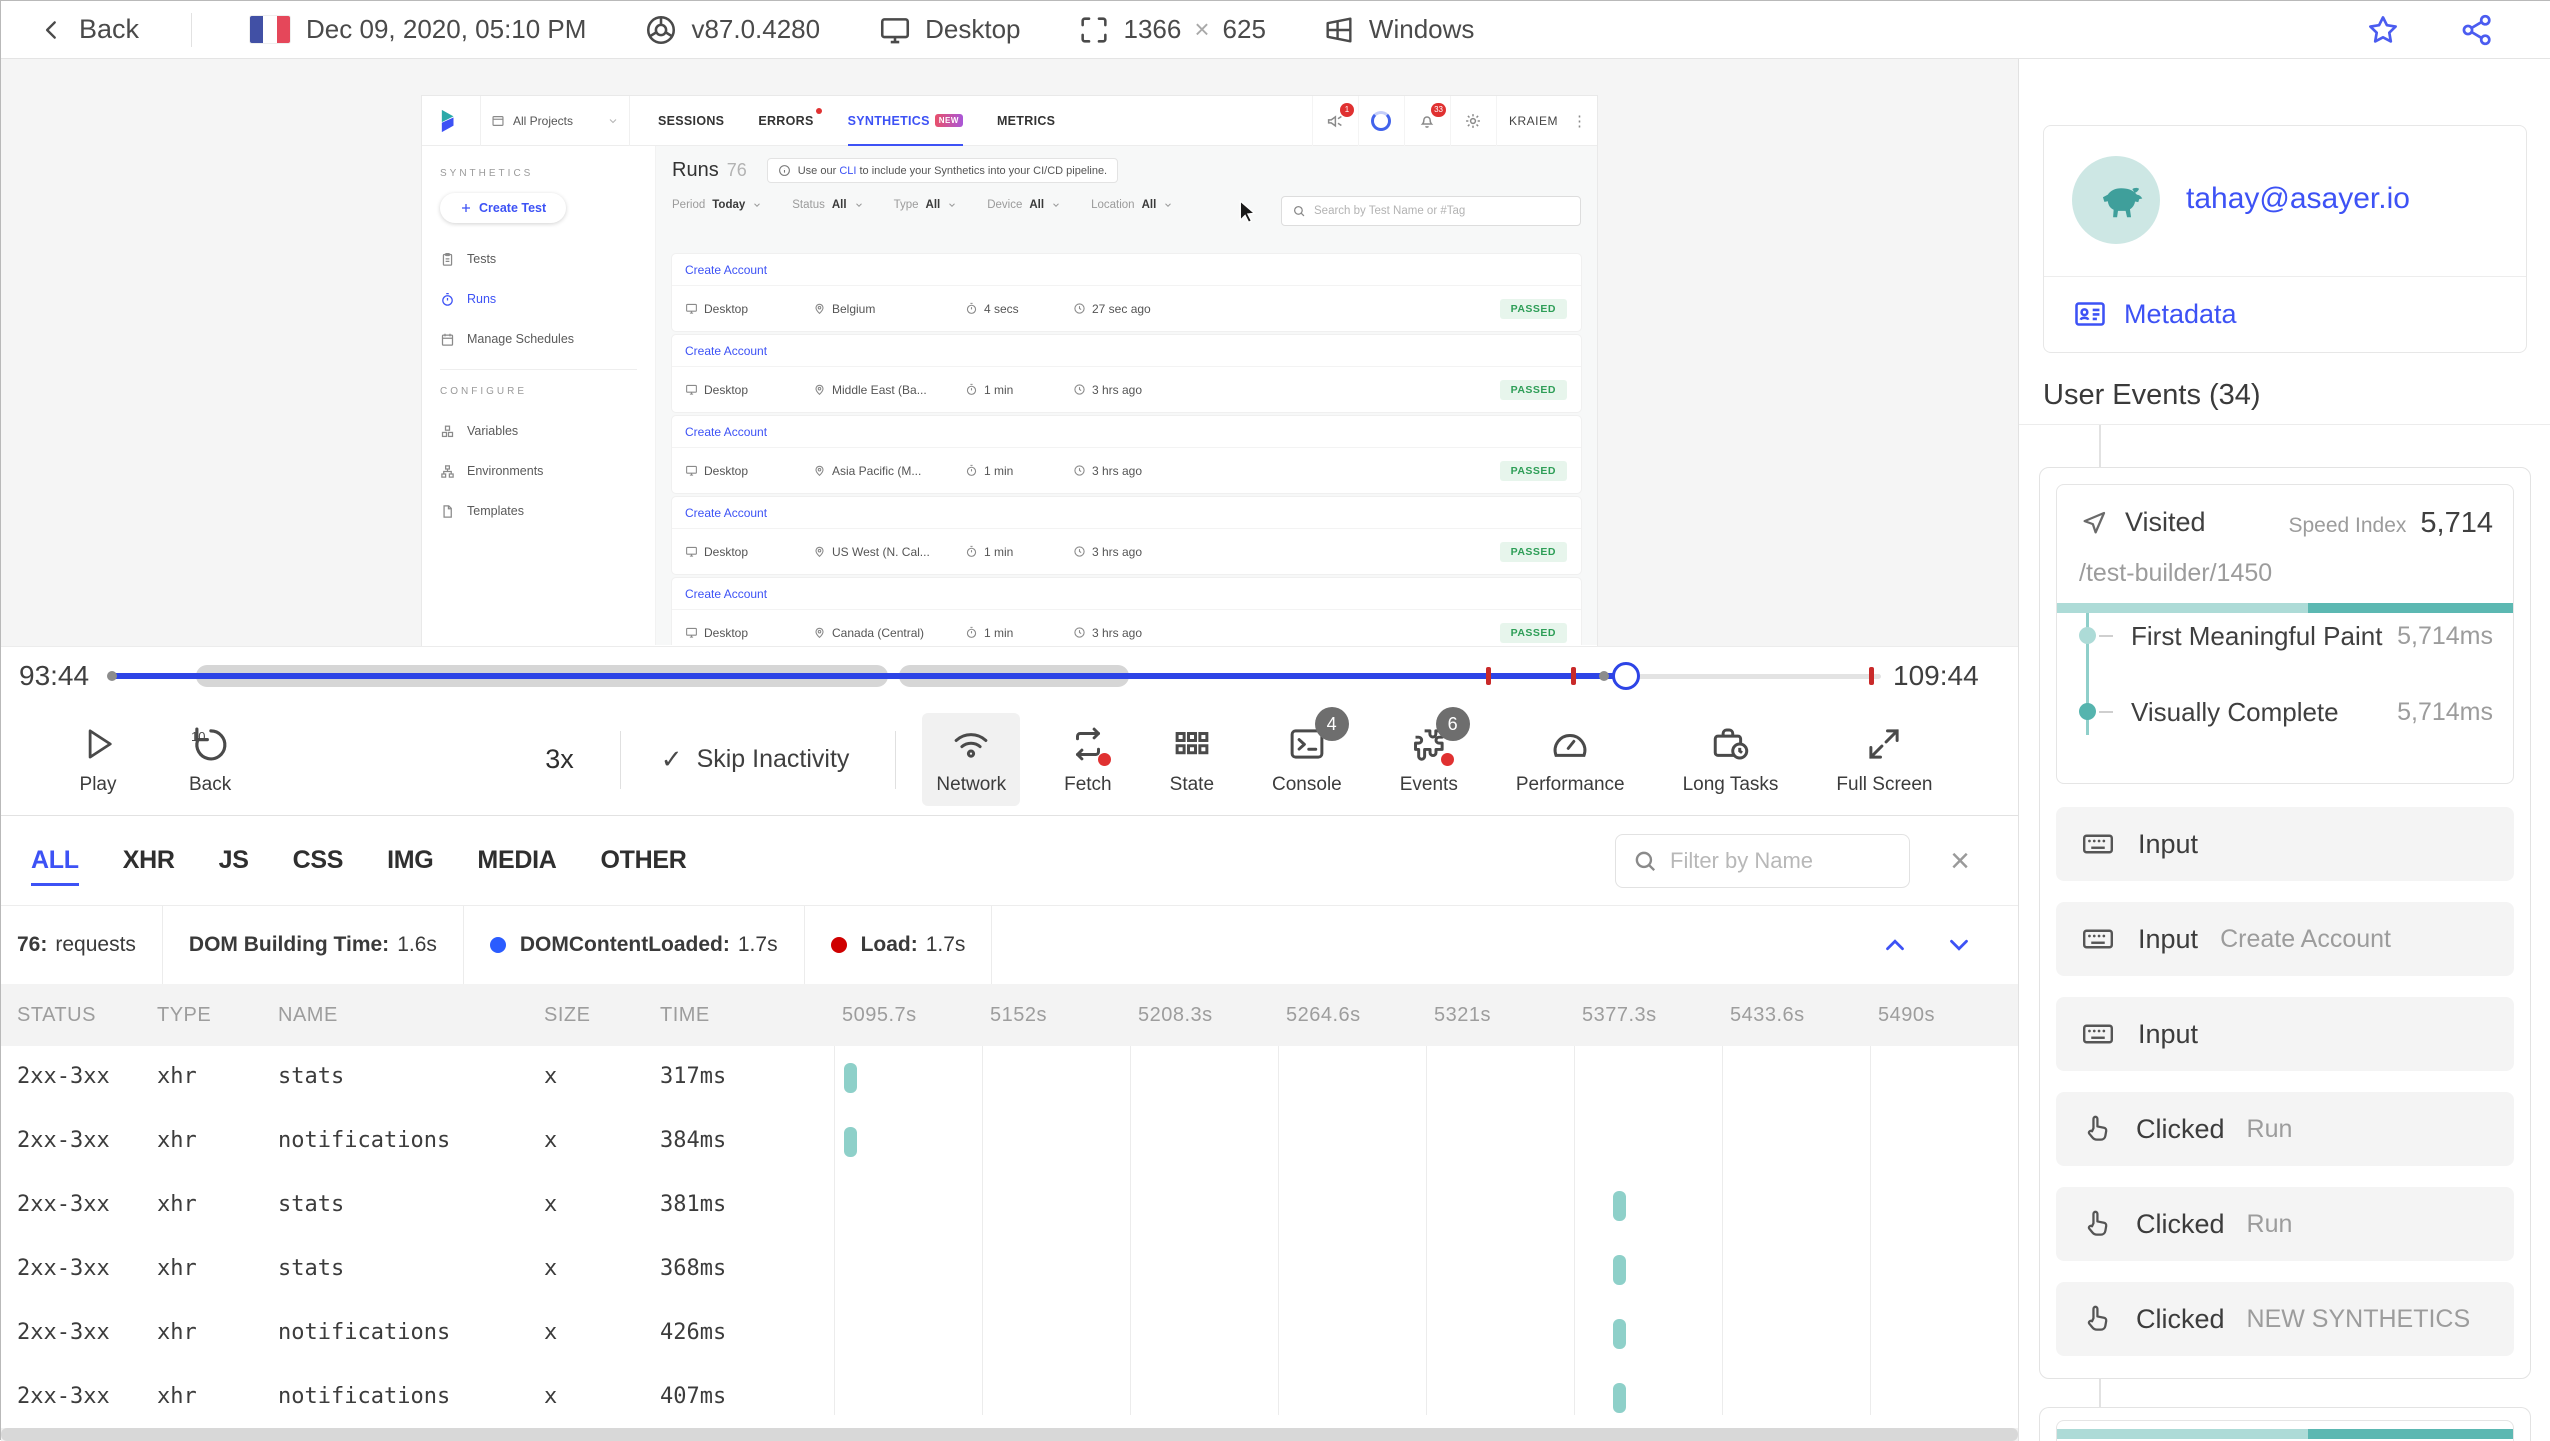 The width and height of the screenshot is (2550, 1441). What do you see at coordinates (905, 121) in the screenshot?
I see `tab-synthetics: SYNTHETICS NEW` at bounding box center [905, 121].